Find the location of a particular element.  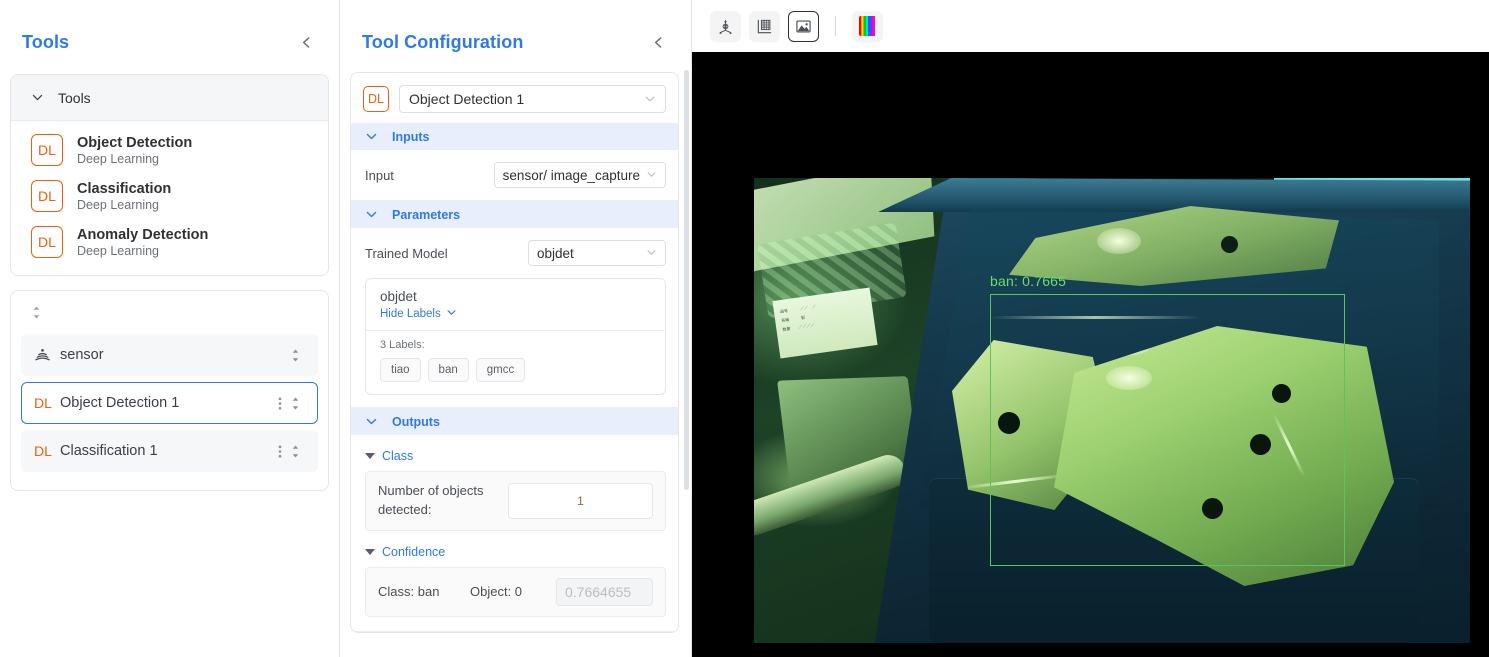

tool-item-object-detection: DL Object Detection Deep Learning is located at coordinates (169, 150).